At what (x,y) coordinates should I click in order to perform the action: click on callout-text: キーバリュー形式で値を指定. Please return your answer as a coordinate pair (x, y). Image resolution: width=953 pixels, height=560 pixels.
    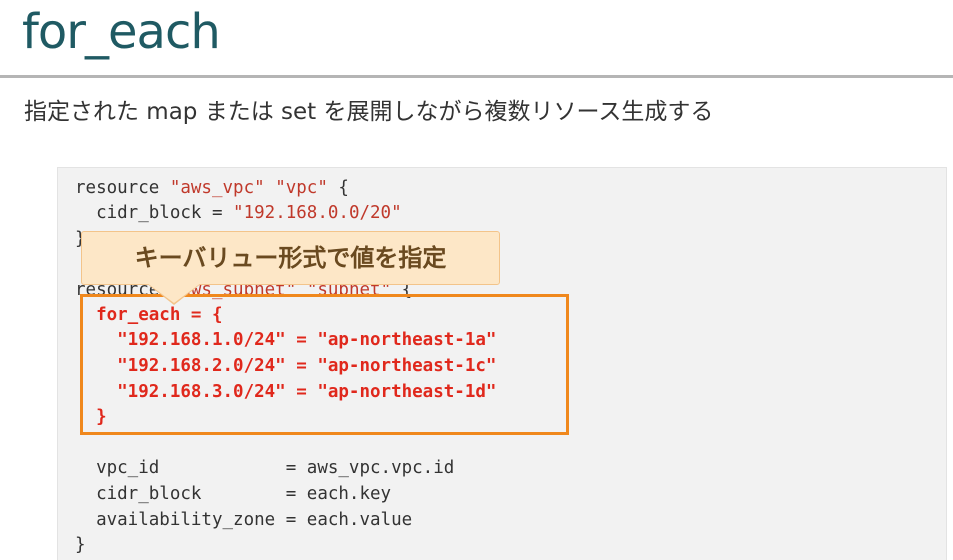
    Looking at the image, I should click on (290, 258).